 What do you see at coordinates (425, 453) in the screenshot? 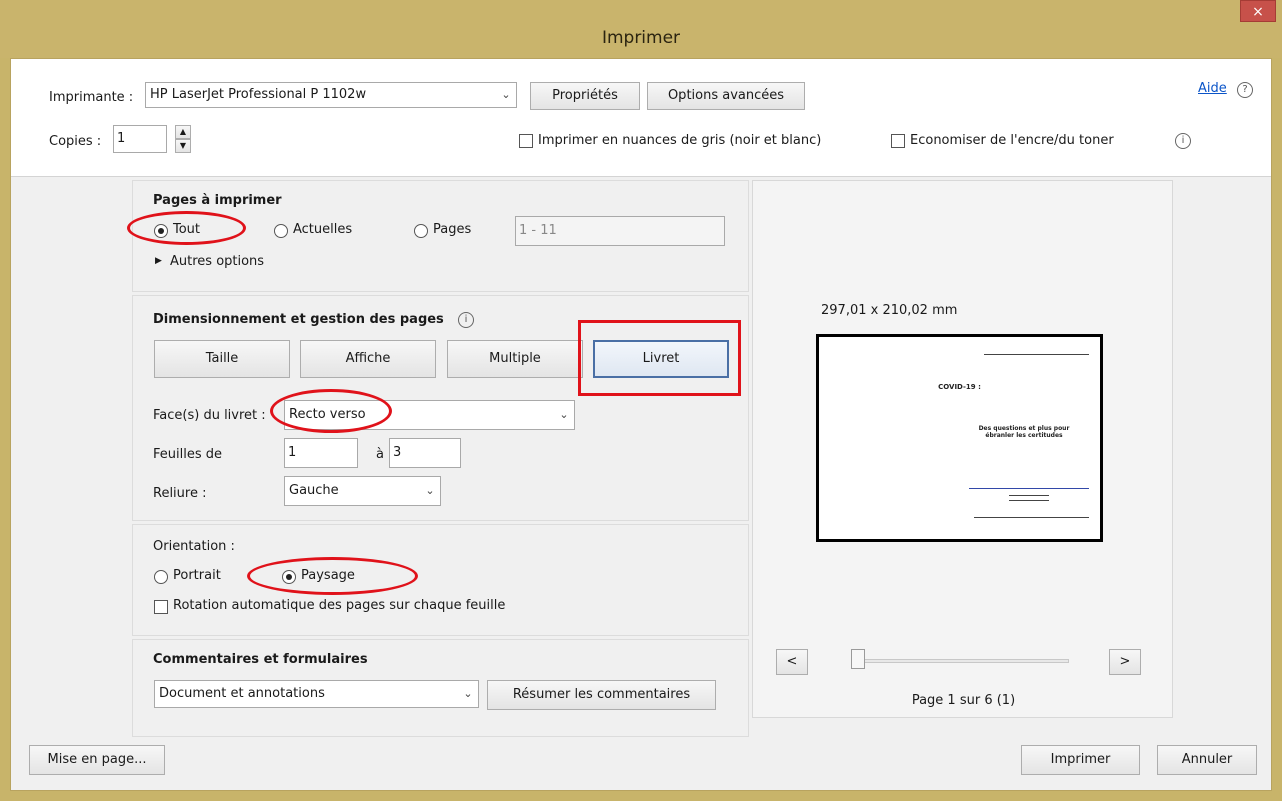
I see `sheets-to-input: 3` at bounding box center [425, 453].